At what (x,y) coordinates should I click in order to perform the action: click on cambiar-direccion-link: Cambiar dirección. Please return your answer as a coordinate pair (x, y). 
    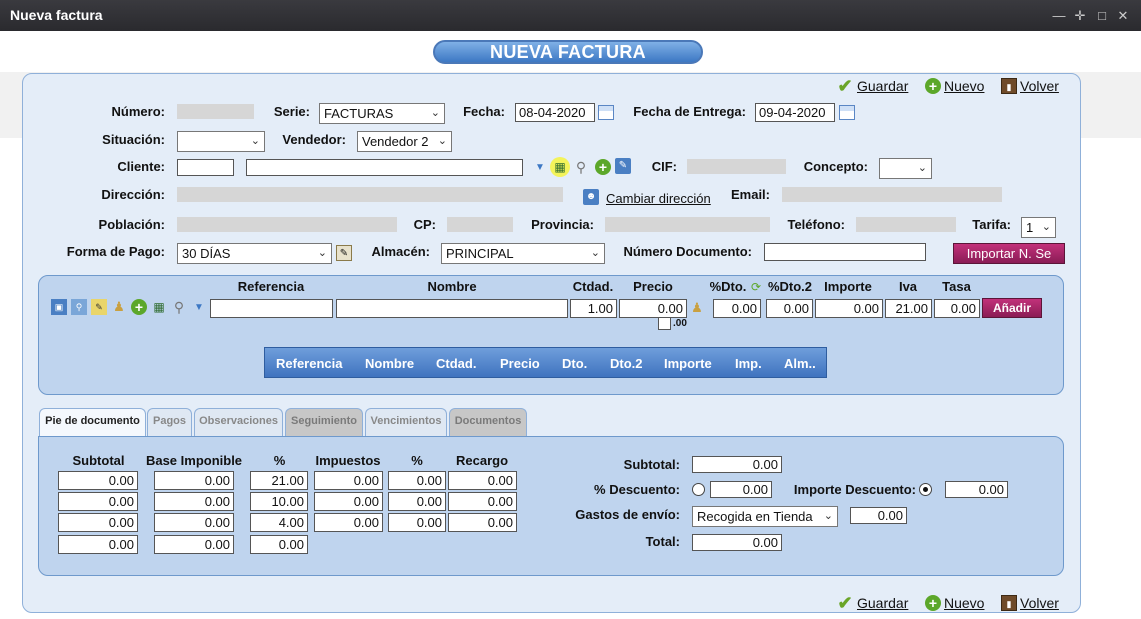
    Looking at the image, I should click on (658, 198).